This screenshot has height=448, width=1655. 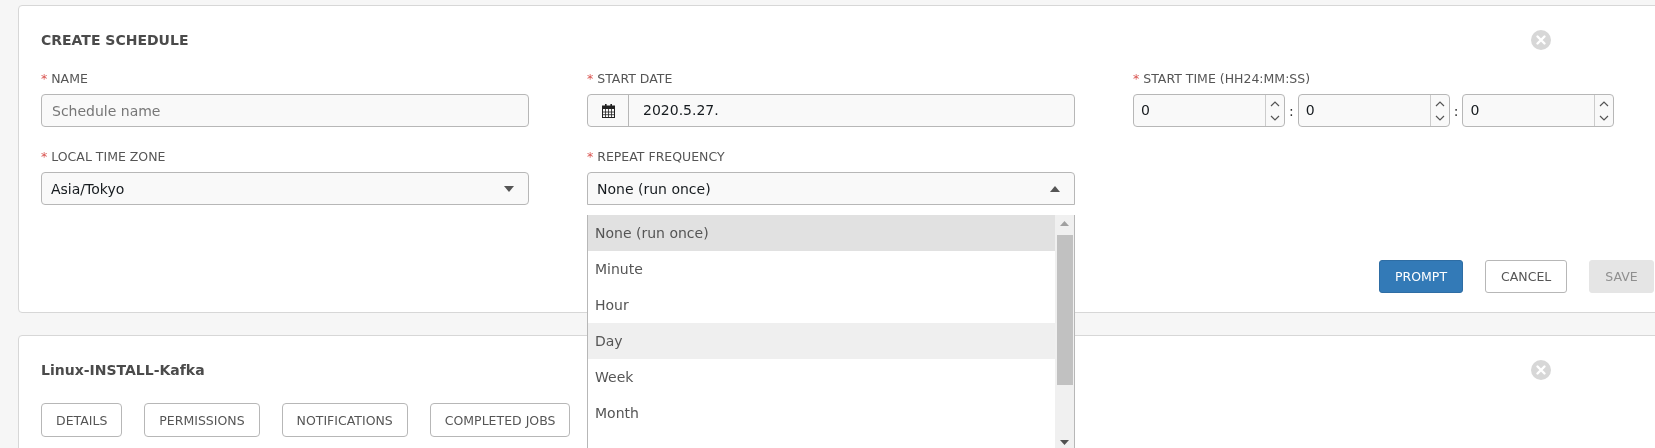 I want to click on date-field: 2020.5.27., so click(x=831, y=110).